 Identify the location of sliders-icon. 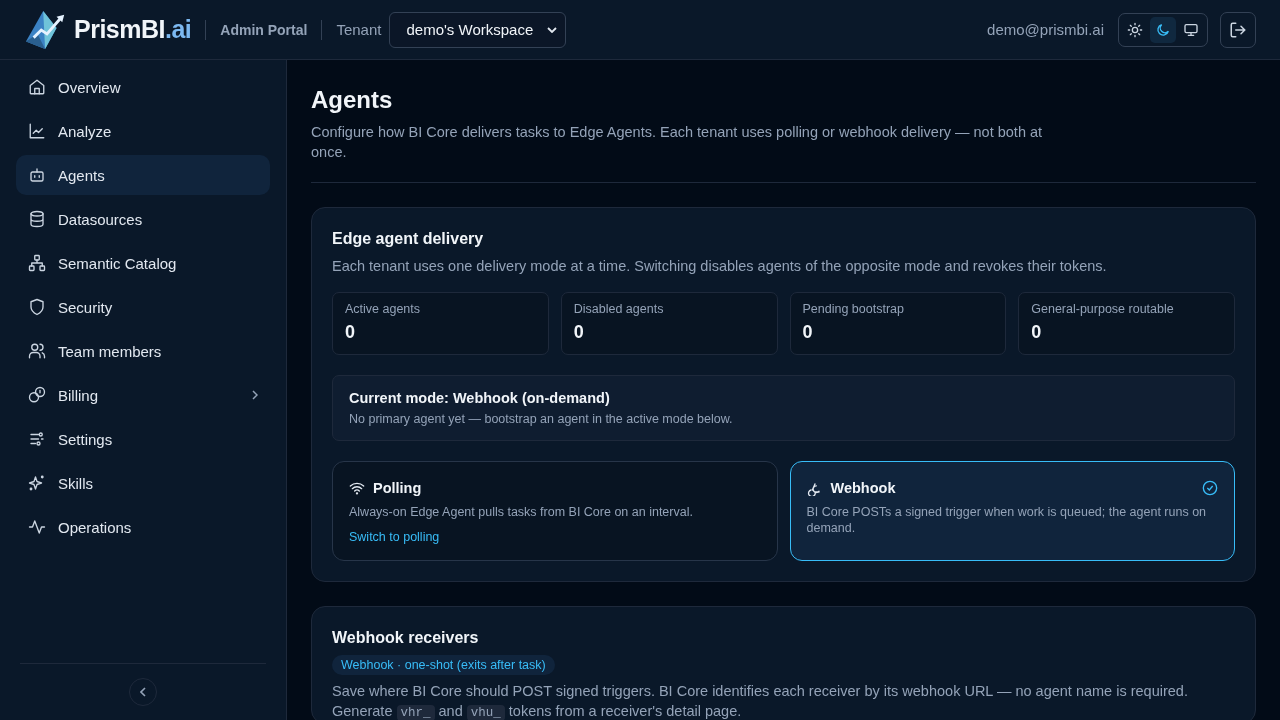
(37, 439).